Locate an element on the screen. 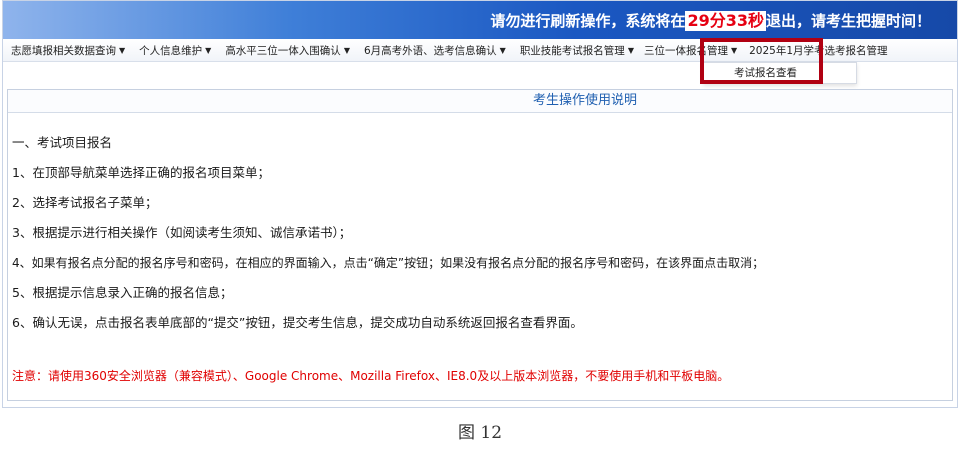  nav-item-label: 志愿填报相关数据查询 is located at coordinates (63, 51).